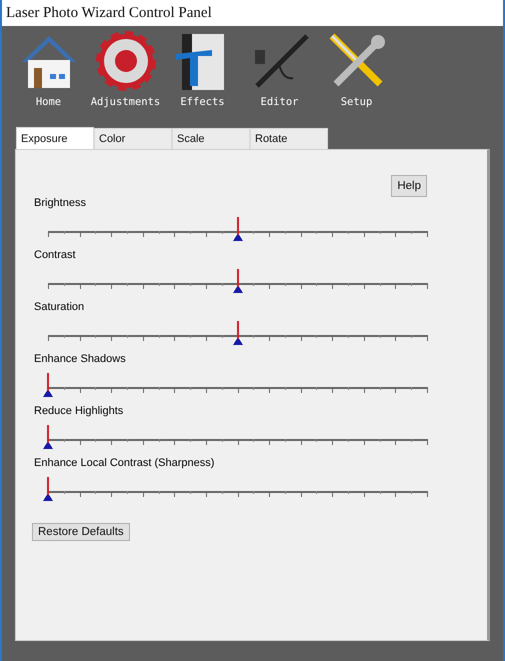  I want to click on window-title: Laser Photo Wizard Control Panel, so click(109, 13).